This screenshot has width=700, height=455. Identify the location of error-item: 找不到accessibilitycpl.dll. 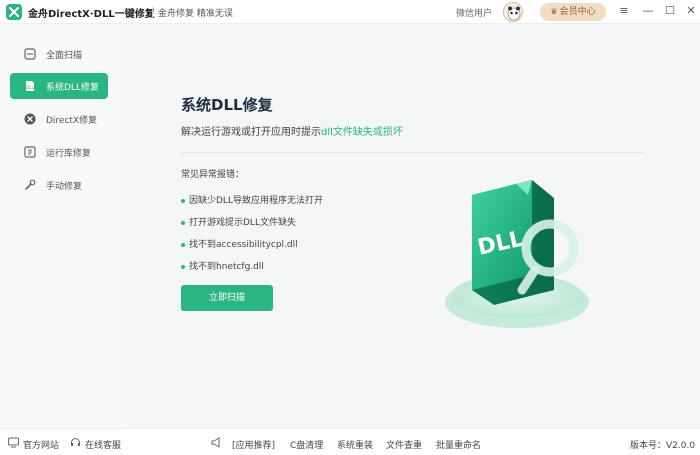
(239, 243).